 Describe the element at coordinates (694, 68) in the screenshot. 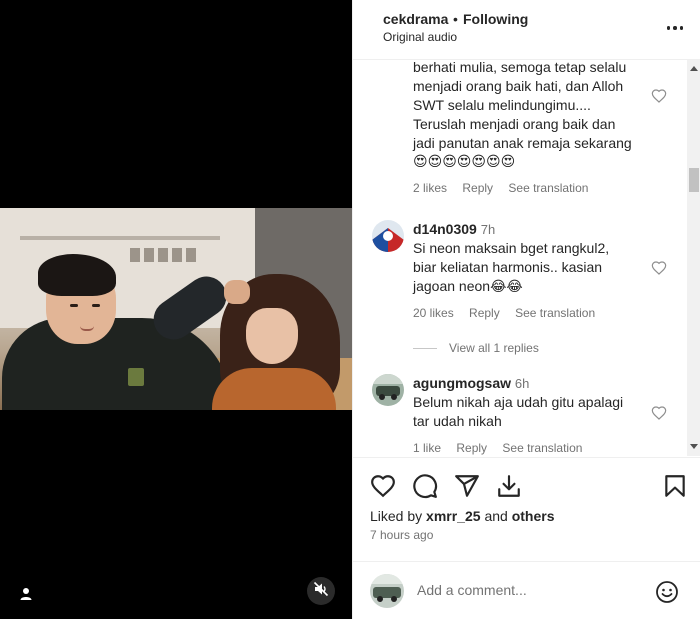

I see `scroll-up-arrow-icon` at that location.